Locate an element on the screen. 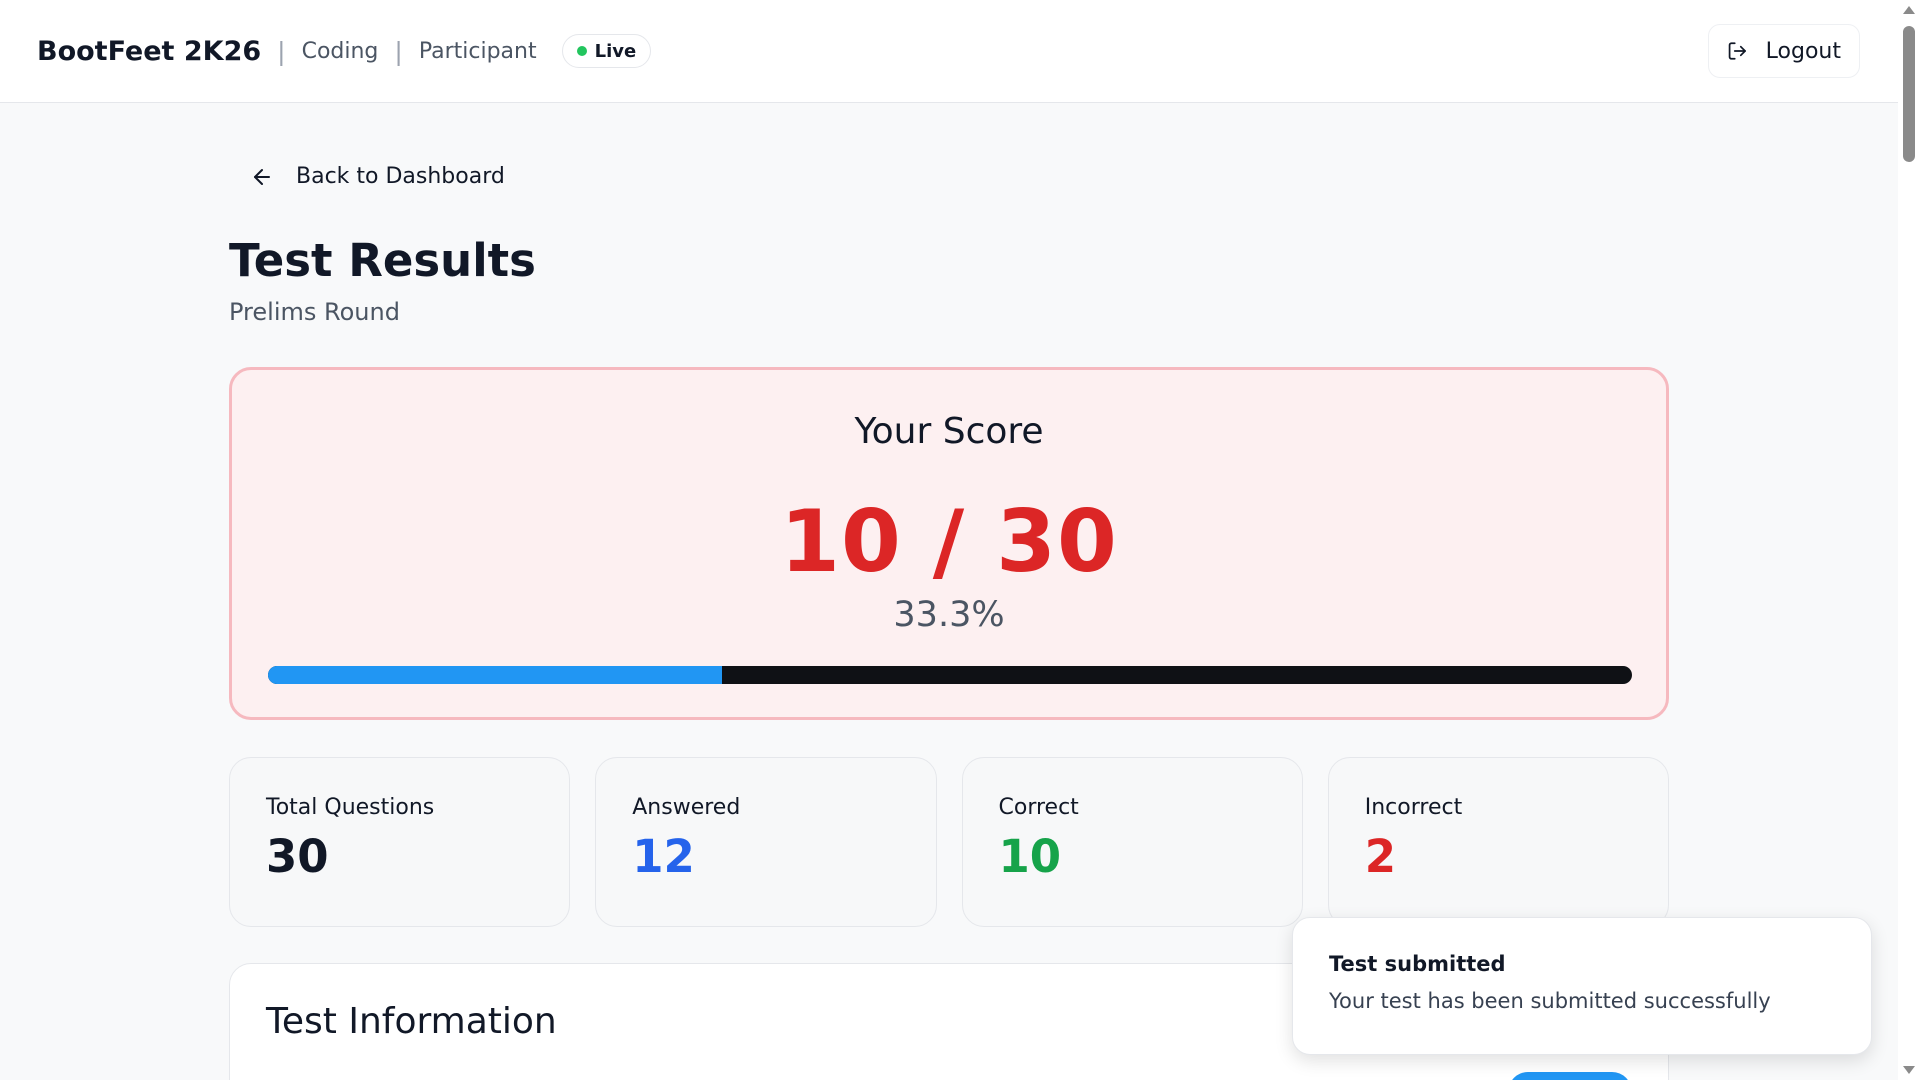  logout-button: Logout is located at coordinates (1784, 51).